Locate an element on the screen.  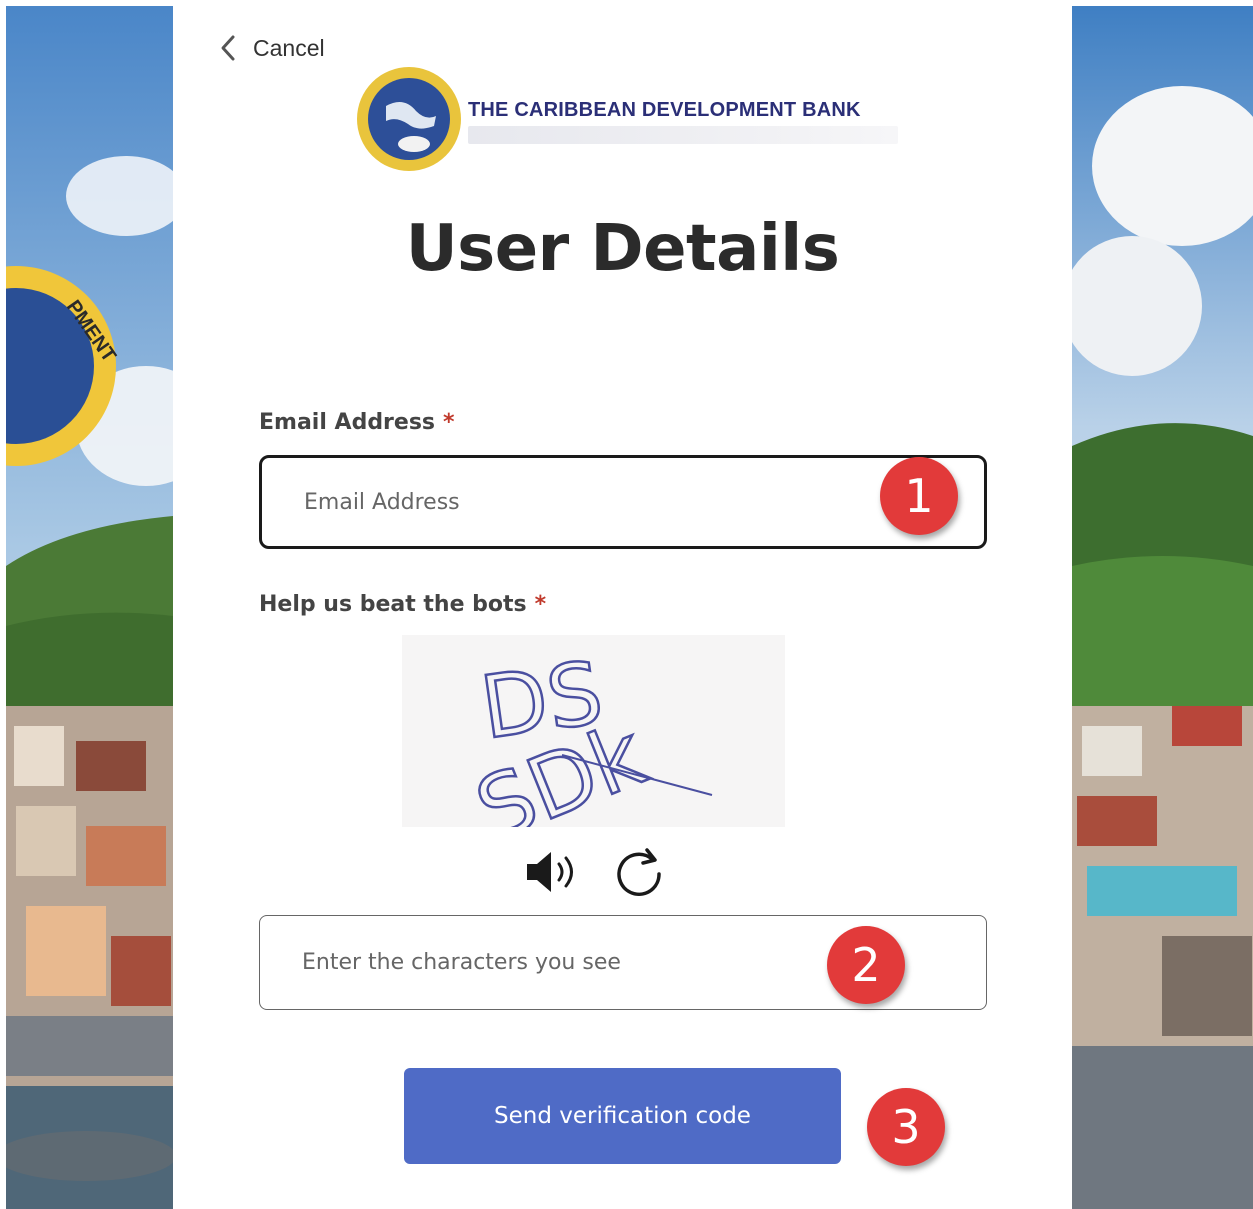
bank-tagline is located at coordinates (683, 135).